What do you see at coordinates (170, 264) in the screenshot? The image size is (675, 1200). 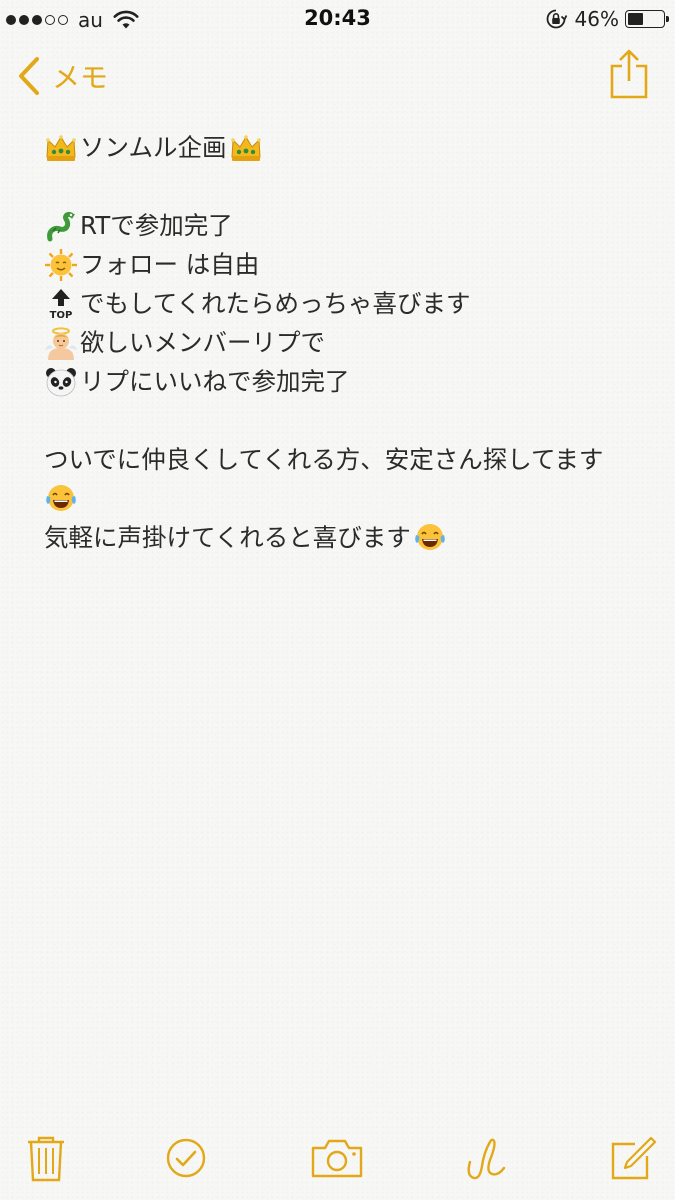 I see `note-item-text: フォロー は自由` at bounding box center [170, 264].